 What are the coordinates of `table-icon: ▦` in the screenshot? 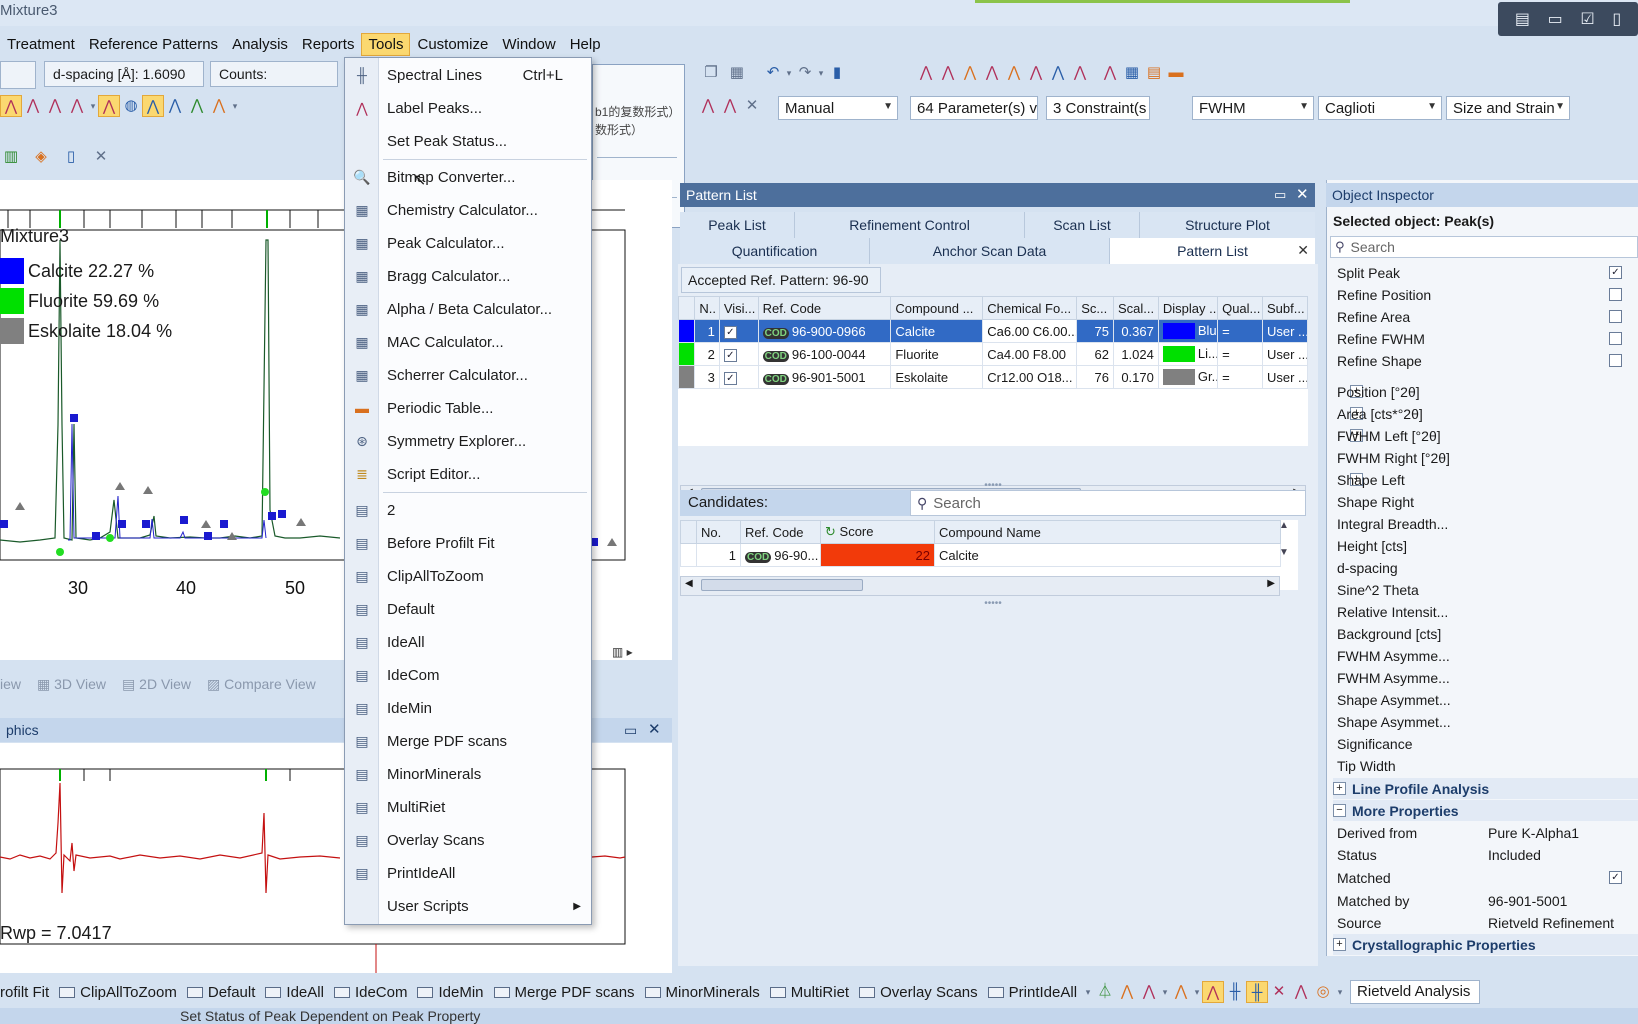 It's located at (1132, 73).